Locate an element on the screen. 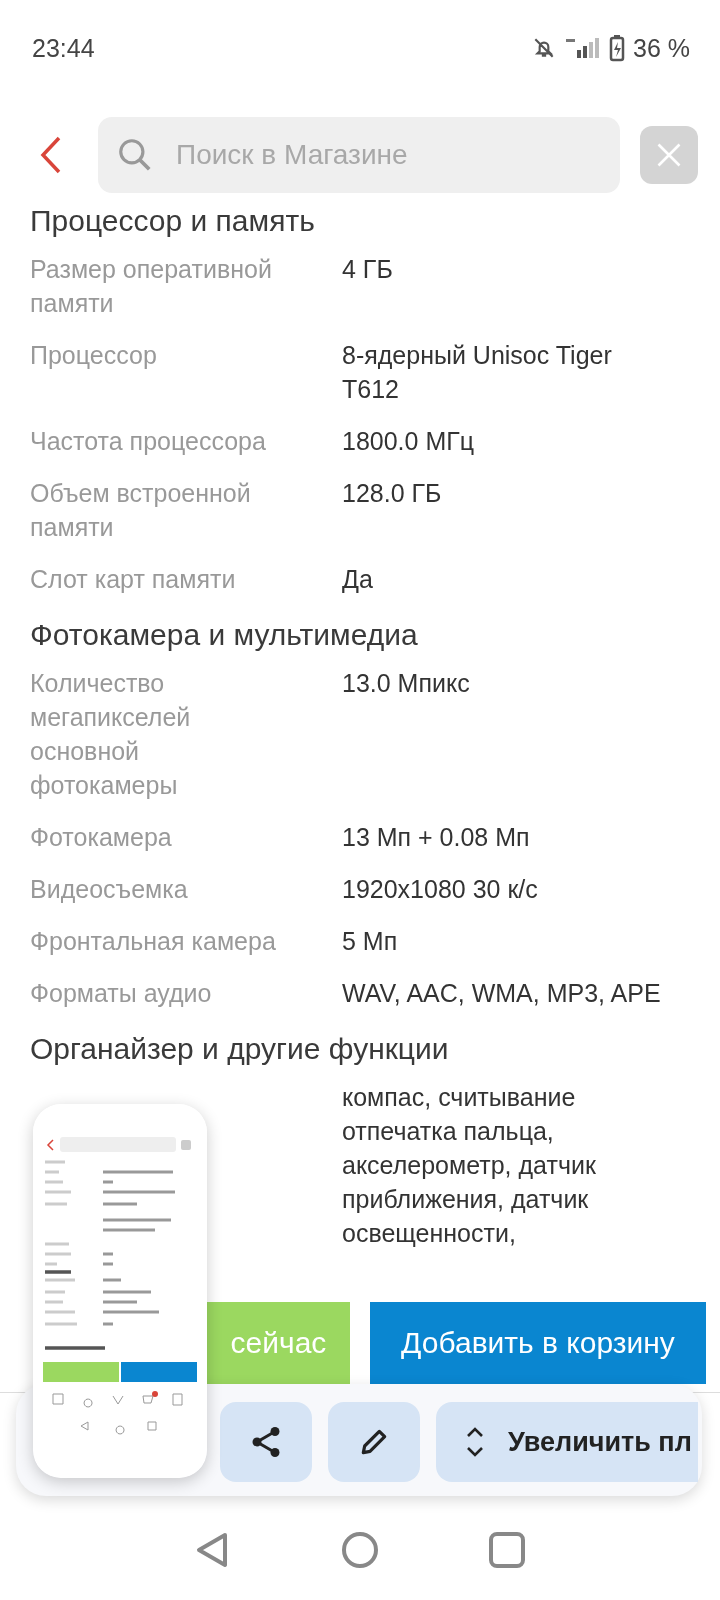 The image size is (720, 1600). spec-label: Размер оперативной памяти is located at coordinates (151, 286).